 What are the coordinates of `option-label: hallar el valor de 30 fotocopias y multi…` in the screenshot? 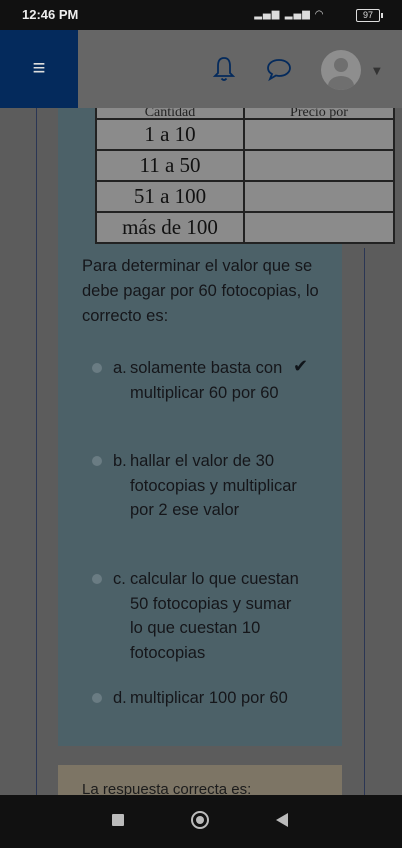 It's located at (213, 485).